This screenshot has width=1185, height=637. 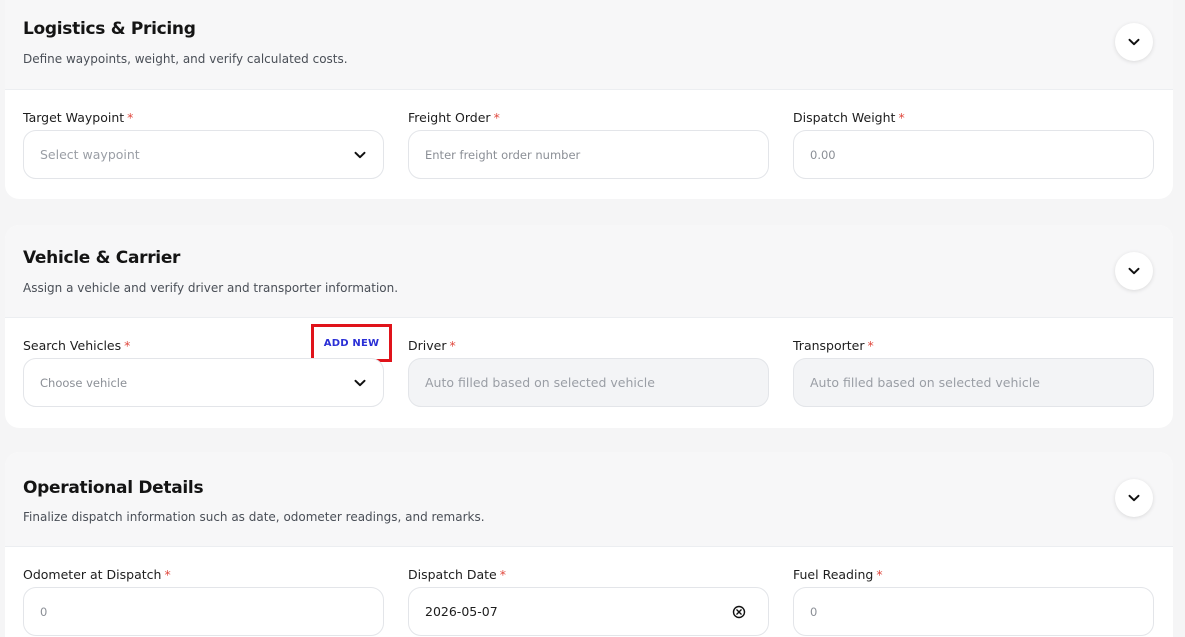 I want to click on dispatch-weight-placeholder: 0.00, so click(x=823, y=154).